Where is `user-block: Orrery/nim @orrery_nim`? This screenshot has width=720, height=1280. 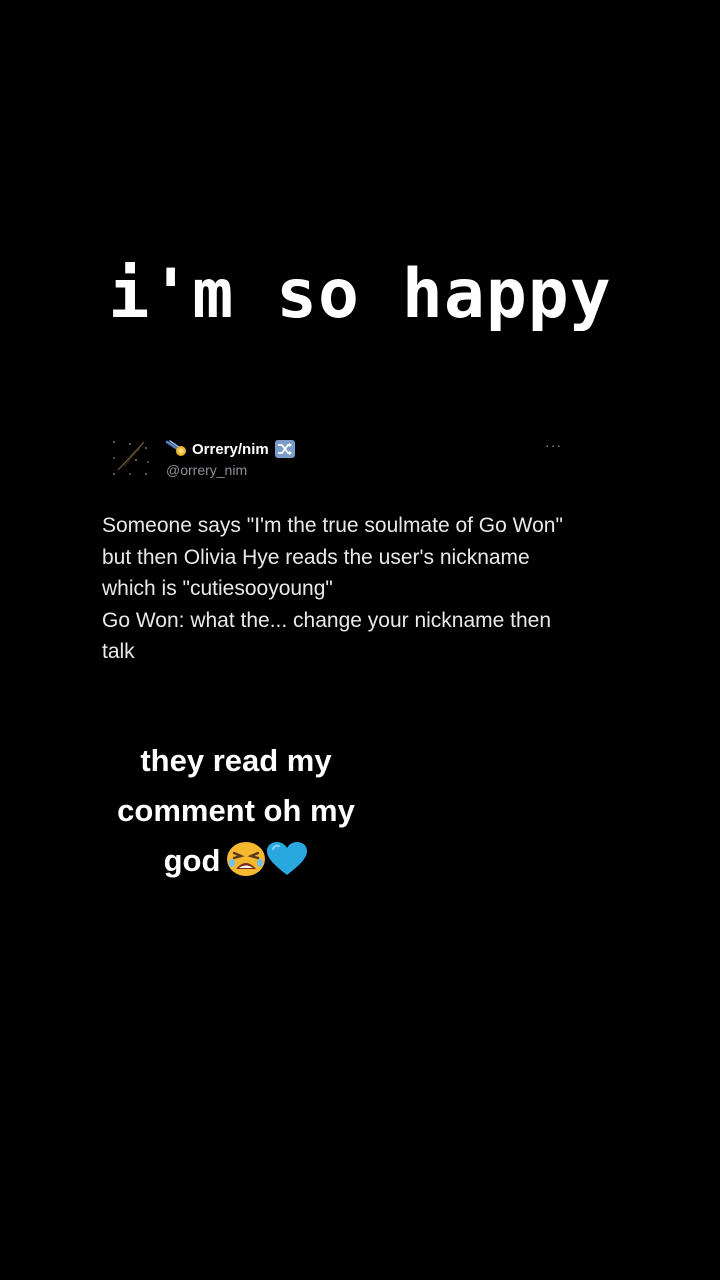 user-block: Orrery/nim @orrery_nim is located at coordinates (230, 458).